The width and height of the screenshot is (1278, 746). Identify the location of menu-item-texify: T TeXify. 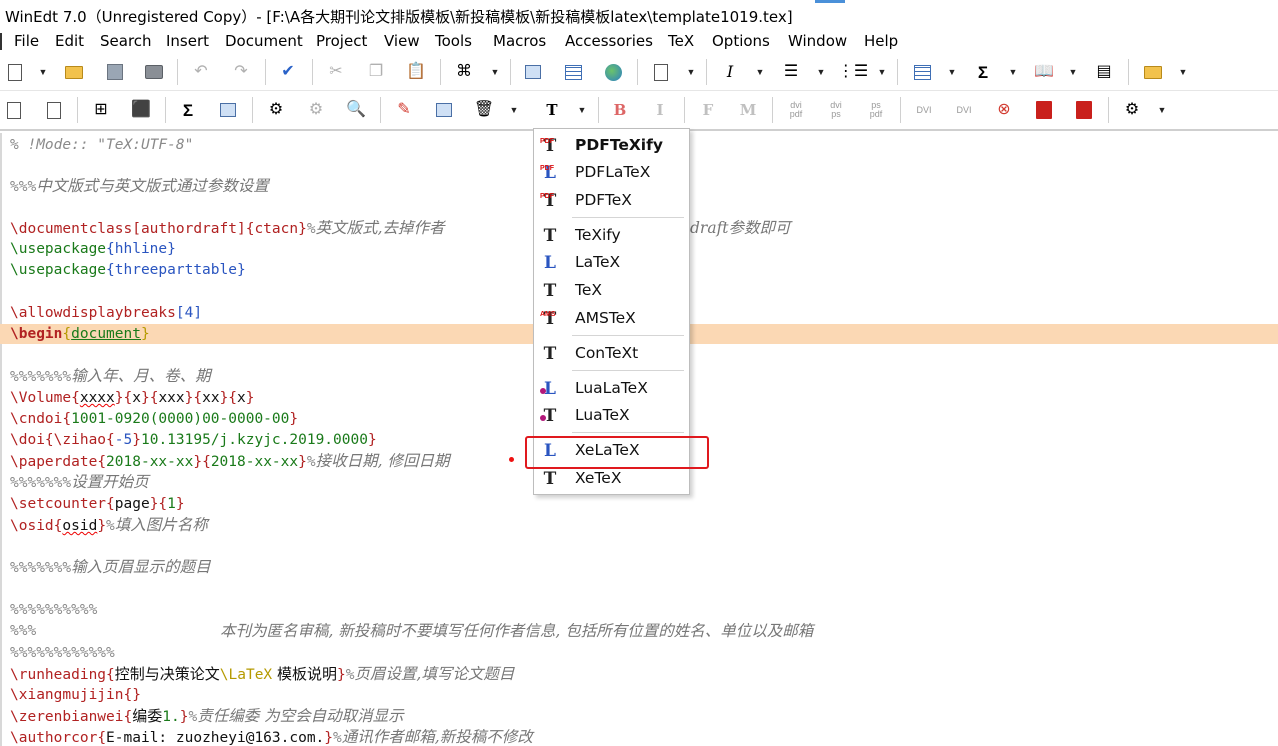
(611, 235).